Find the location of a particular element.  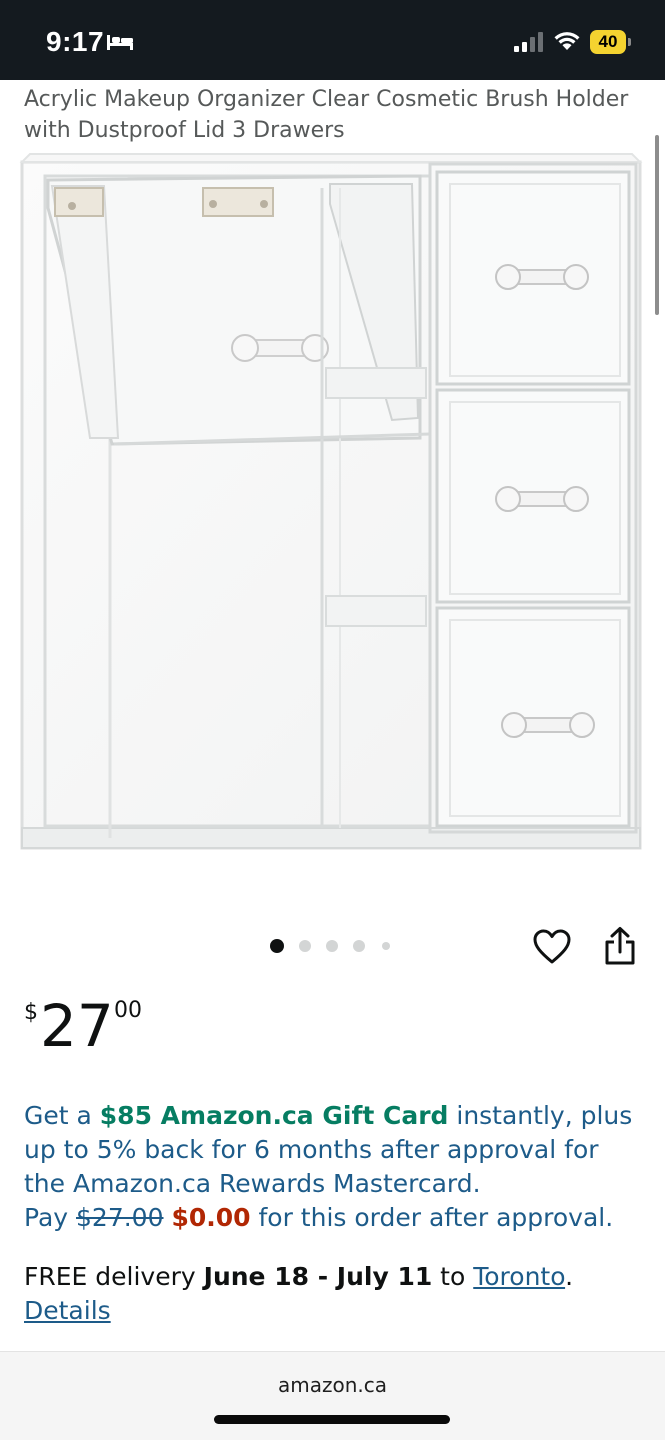

promo-original-price: $27.00 is located at coordinates (120, 1217).